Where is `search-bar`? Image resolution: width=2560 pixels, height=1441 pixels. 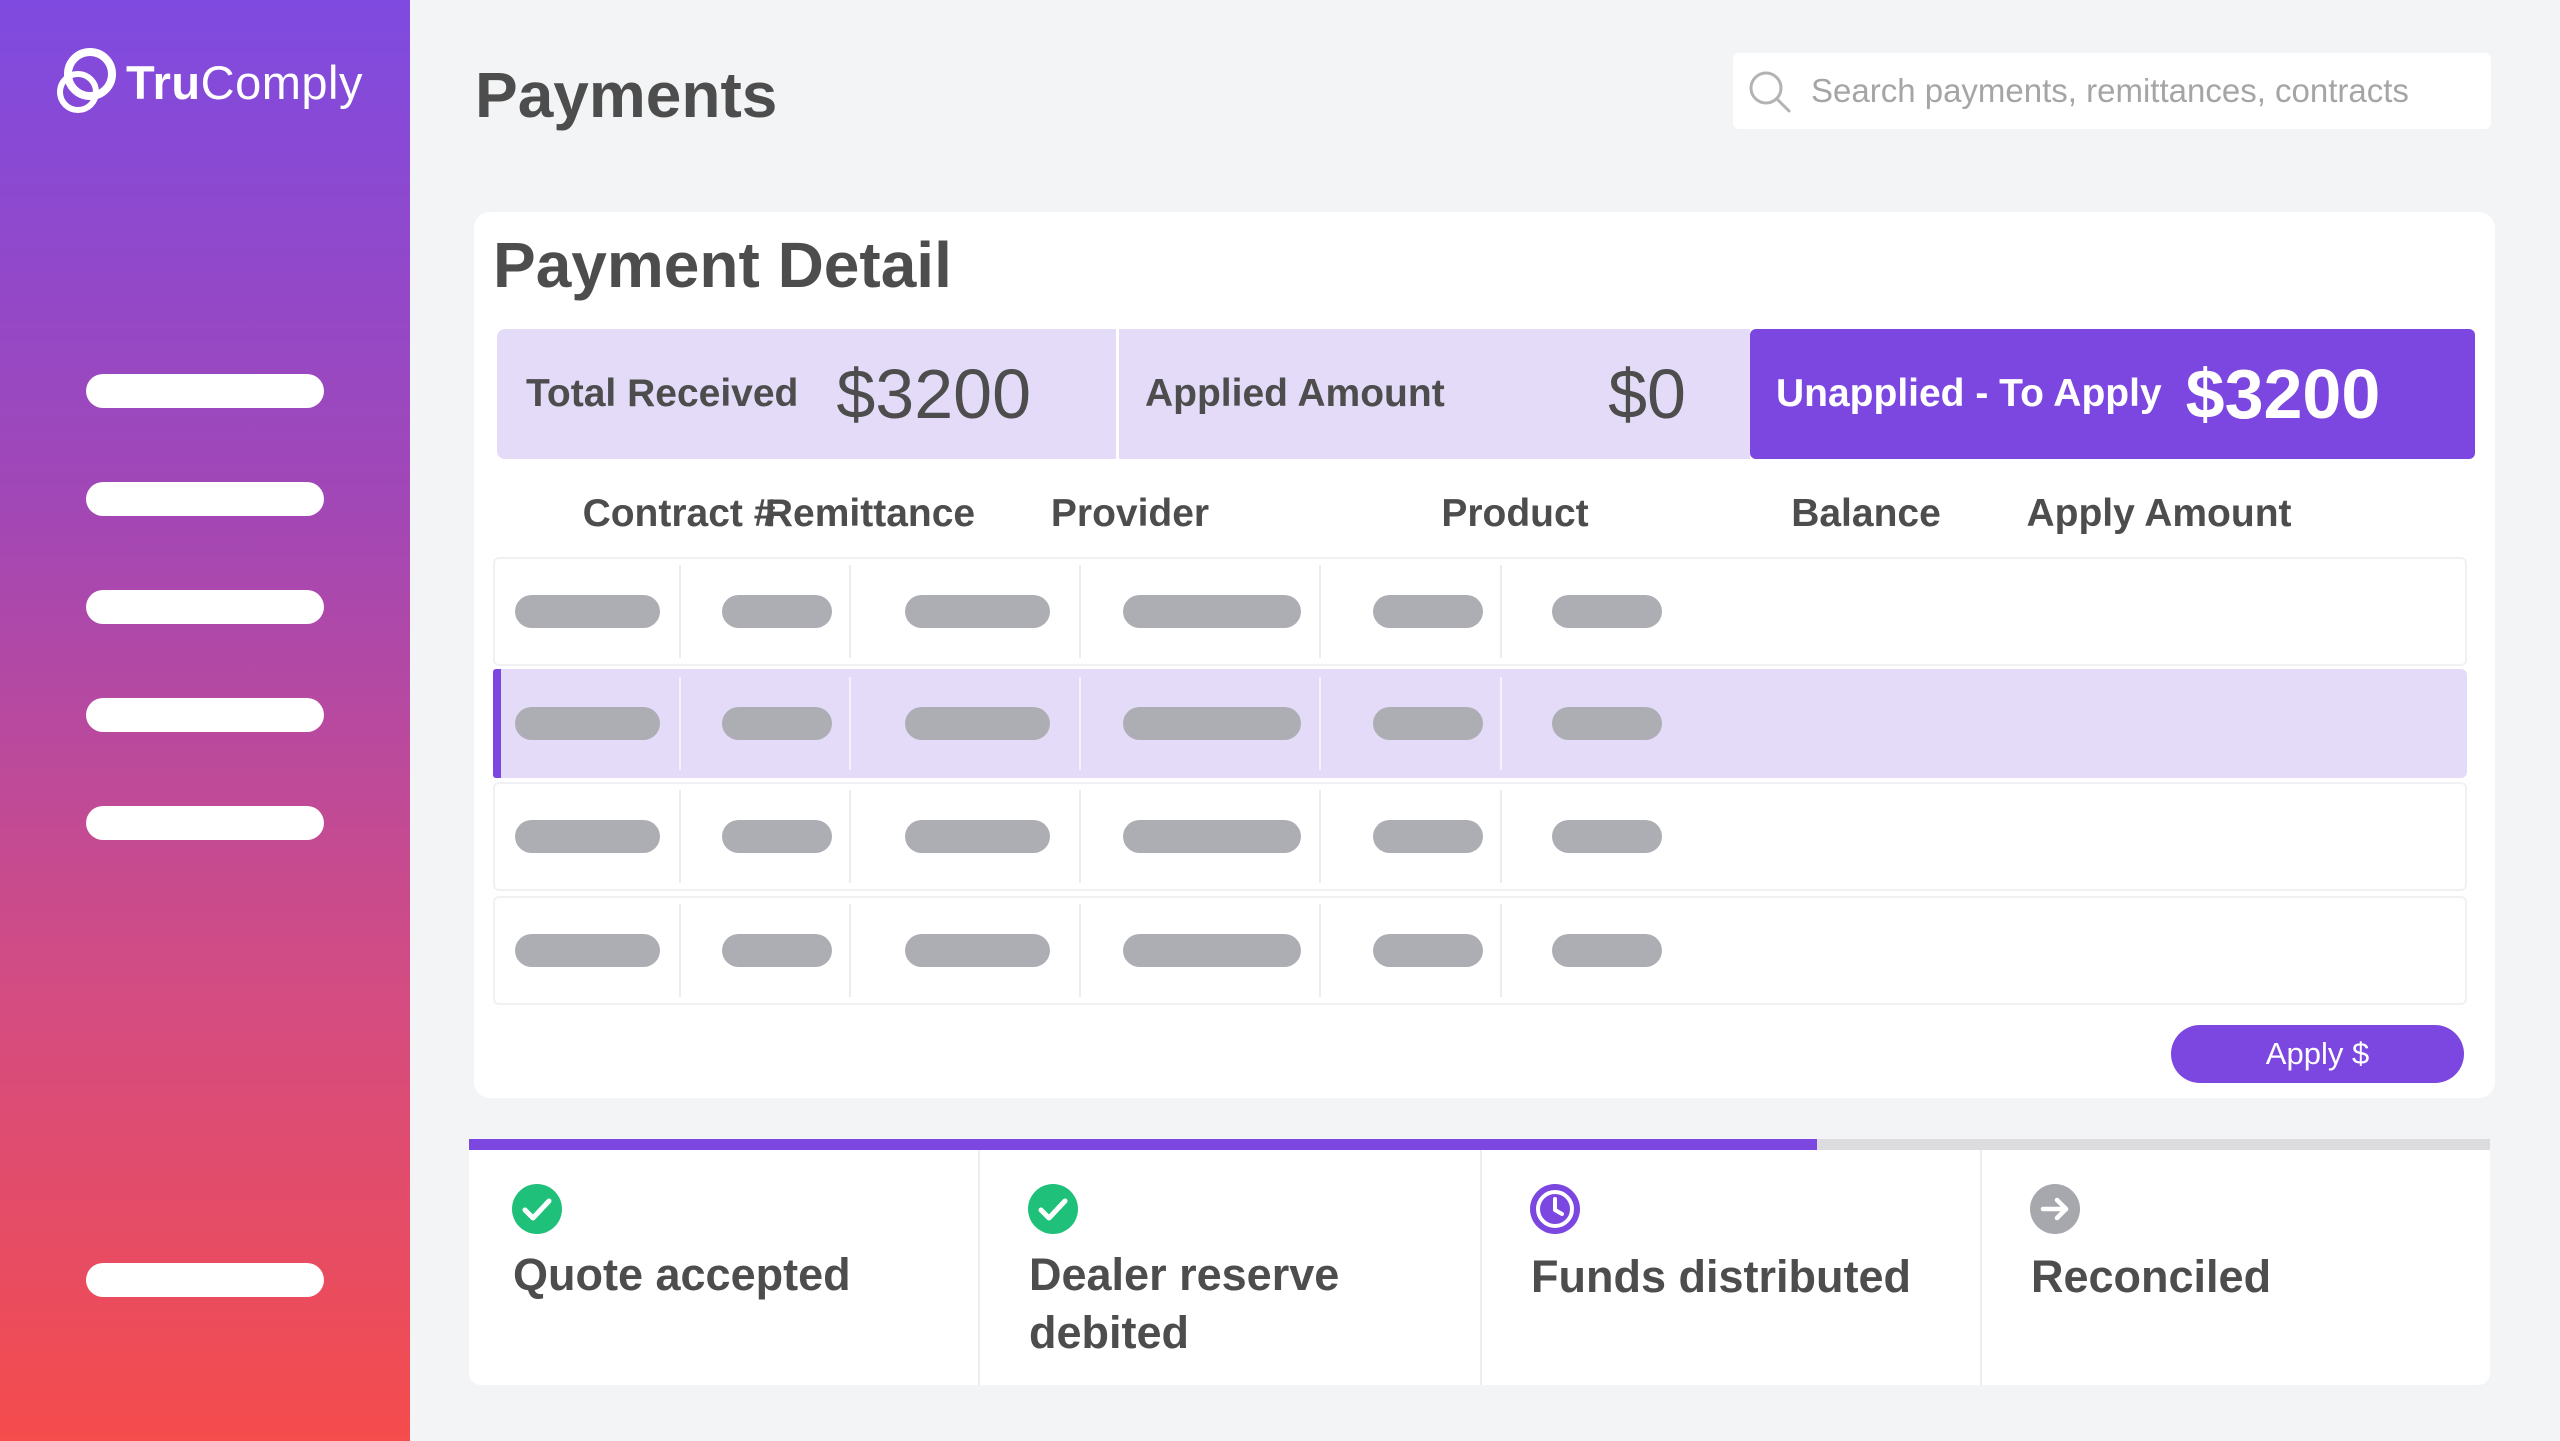 search-bar is located at coordinates (2112, 91).